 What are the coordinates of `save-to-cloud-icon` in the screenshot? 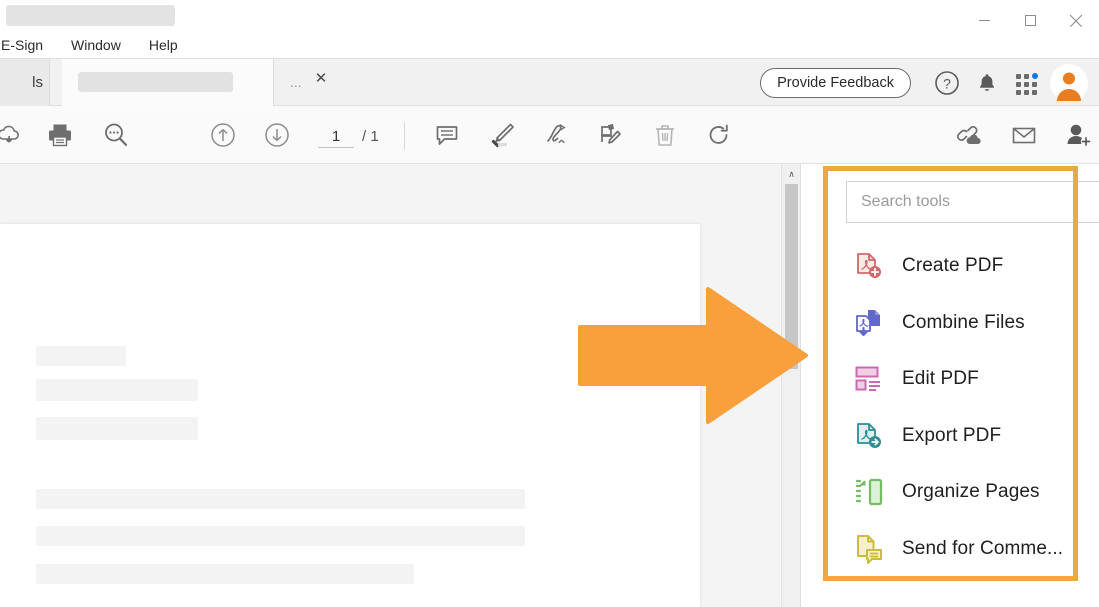 It's located at (13, 135).